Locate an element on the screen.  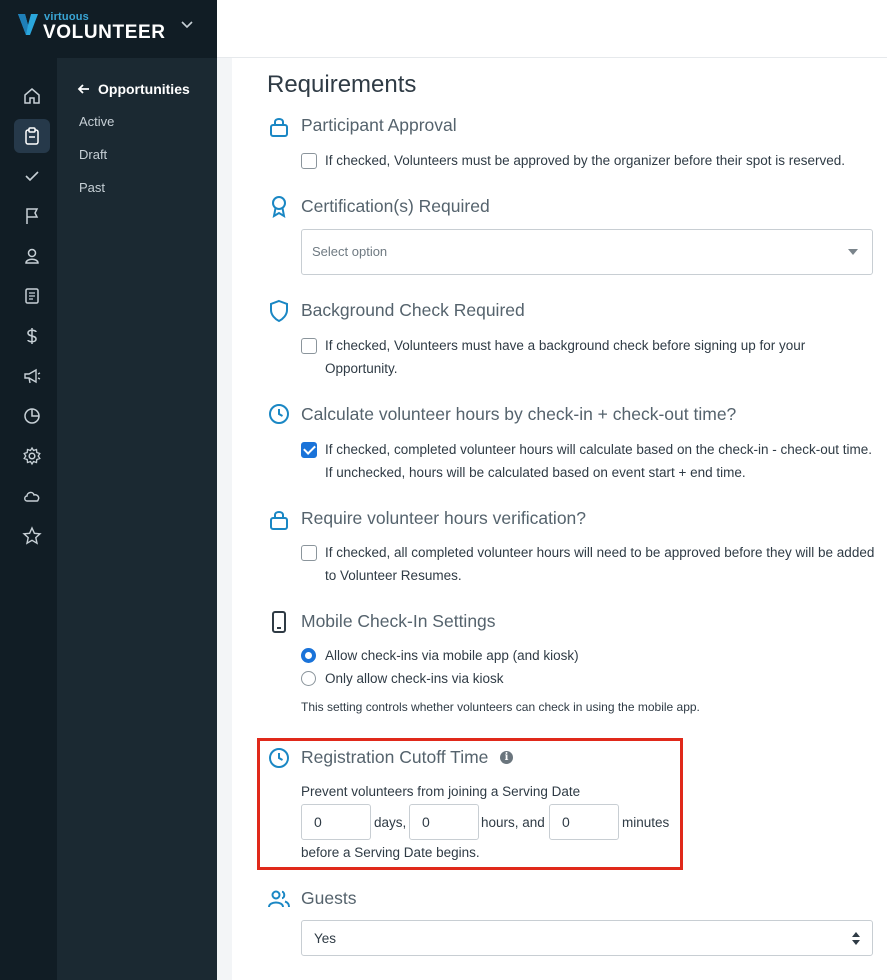
cloud-icon is located at coordinates (32, 496).